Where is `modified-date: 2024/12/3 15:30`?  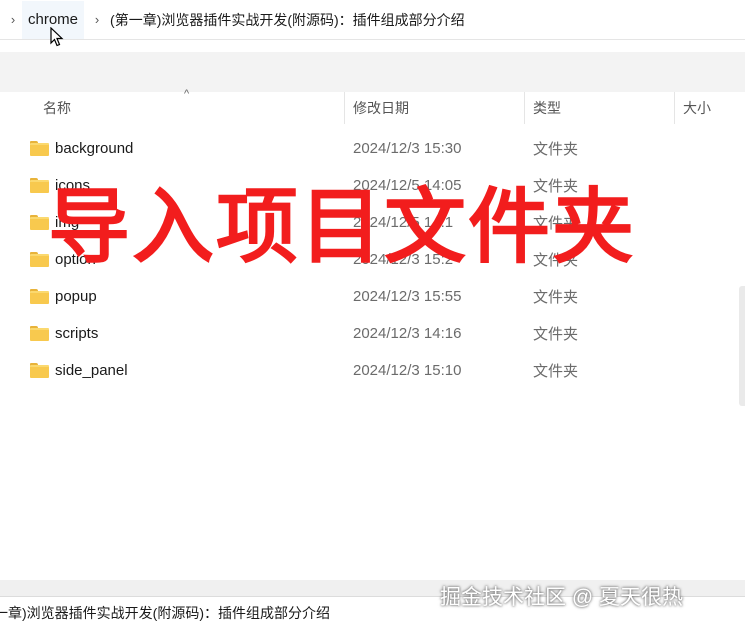 modified-date: 2024/12/3 15:30 is located at coordinates (407, 148).